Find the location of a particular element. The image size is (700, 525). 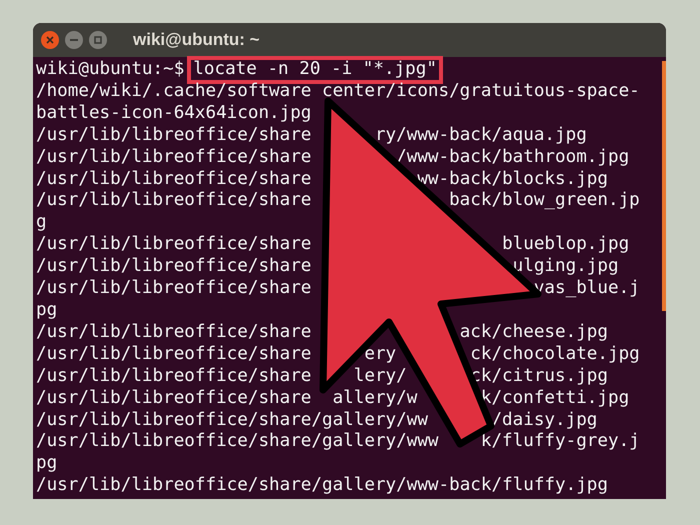

output-text: /www-back/bathroom.jpg is located at coordinates (513, 157).